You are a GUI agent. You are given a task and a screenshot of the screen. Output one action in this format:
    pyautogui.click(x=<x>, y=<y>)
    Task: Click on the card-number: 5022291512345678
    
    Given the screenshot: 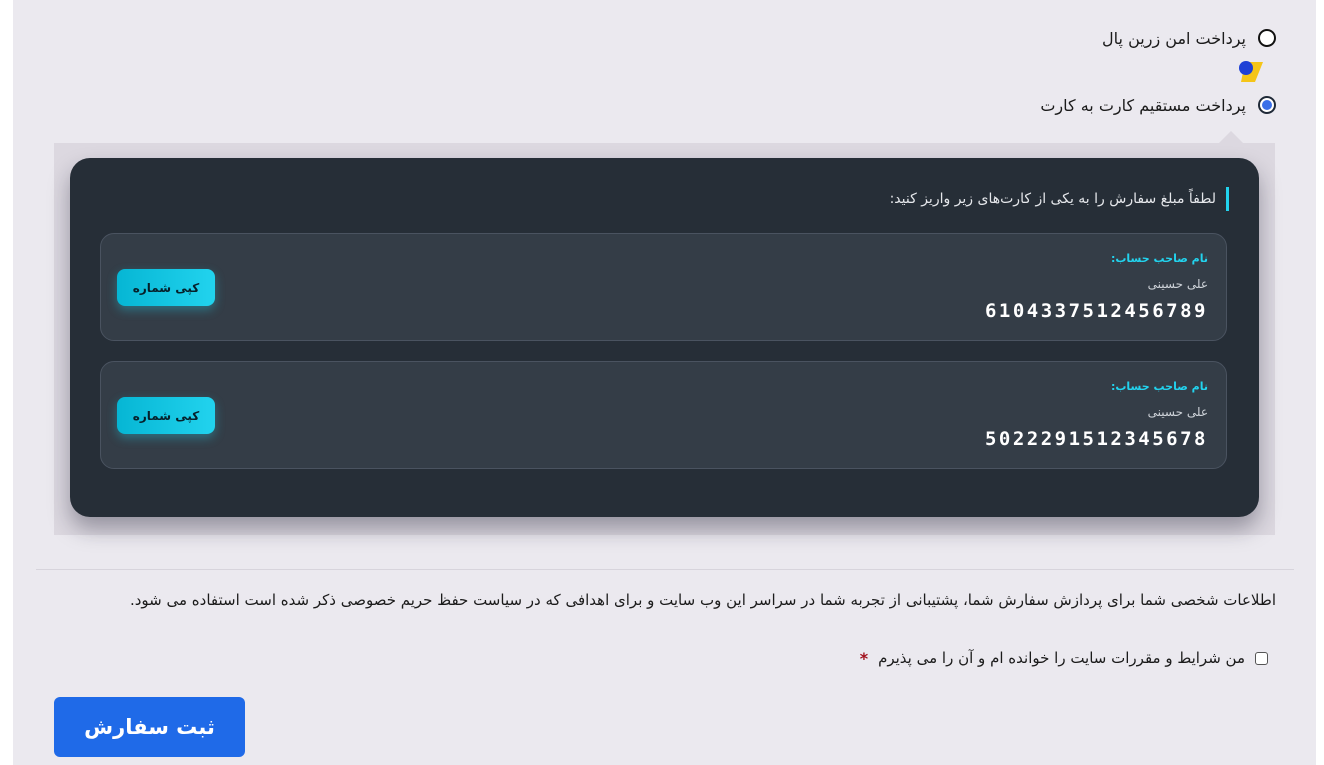 What is the action you would take?
    pyautogui.click(x=1096, y=439)
    